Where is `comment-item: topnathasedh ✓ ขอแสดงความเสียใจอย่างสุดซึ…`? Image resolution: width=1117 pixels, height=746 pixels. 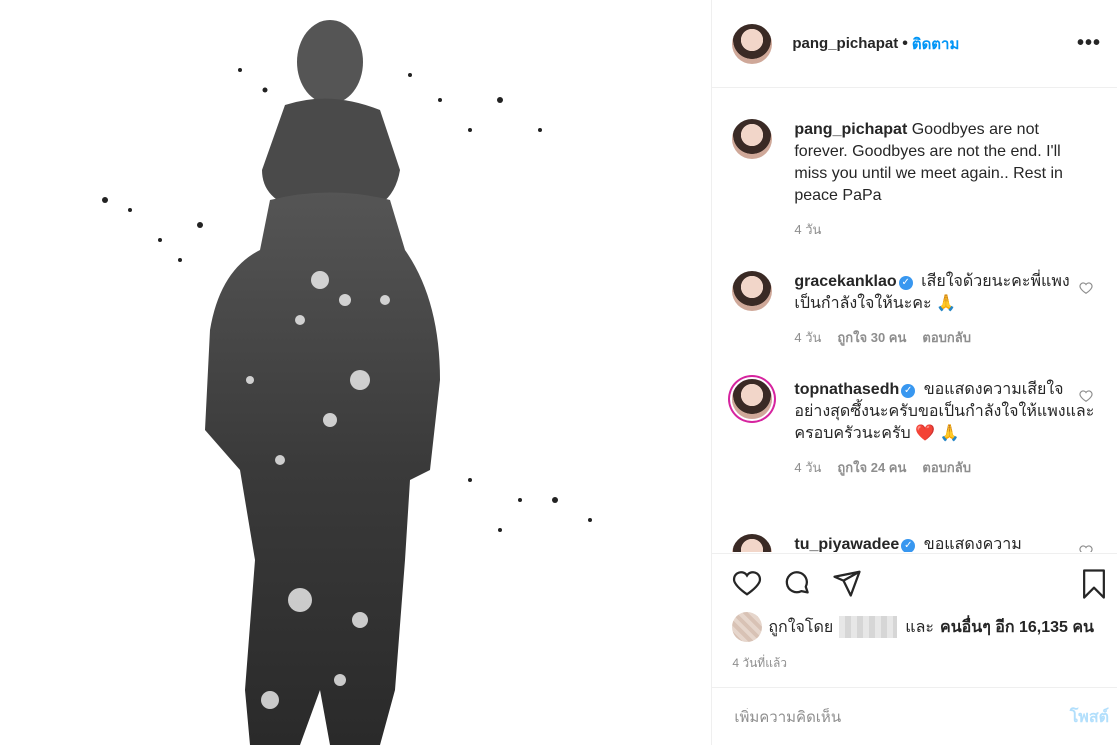
comment-item: topnathasedh ✓ ขอแสดงความเสียใจอย่างสุดซึ… is located at coordinates (916, 429).